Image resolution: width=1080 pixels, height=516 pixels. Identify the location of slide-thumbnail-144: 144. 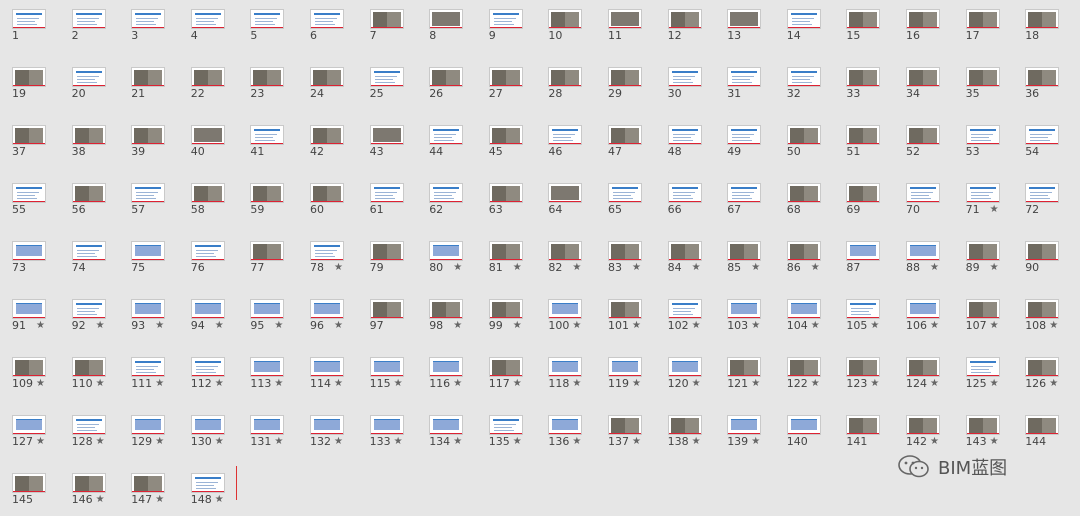
(1042, 428).